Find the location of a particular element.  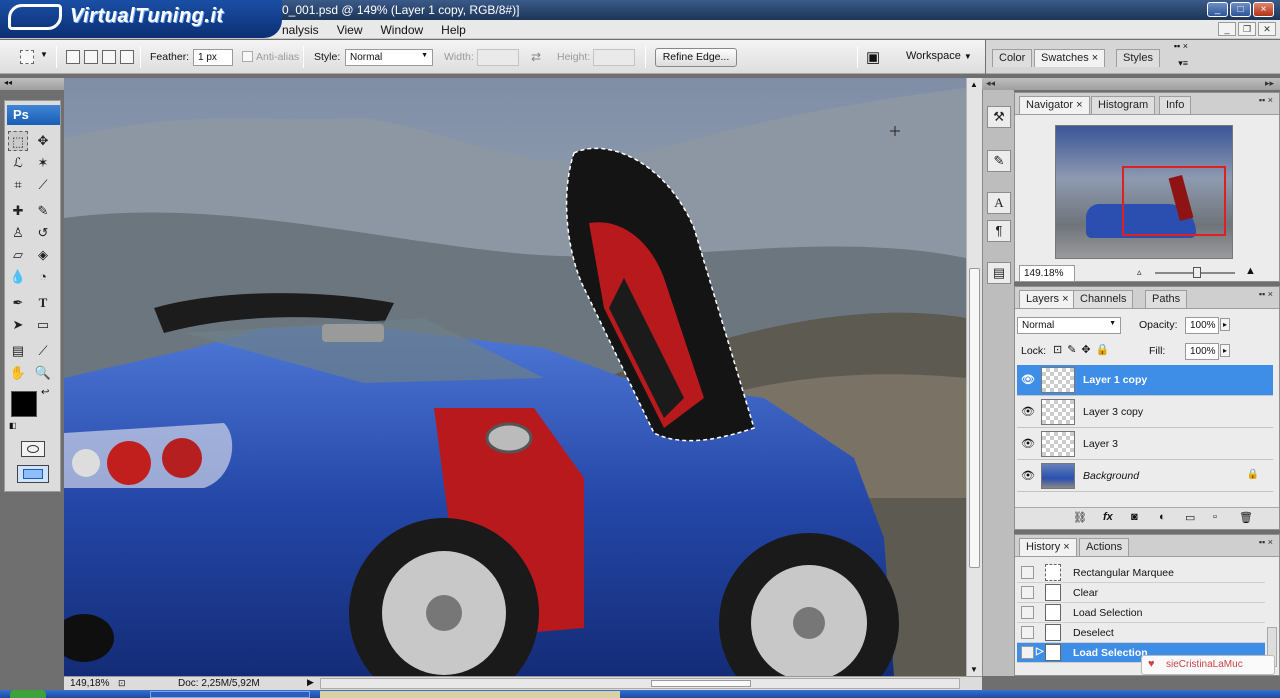

navigator-zoom-field: 149.18% is located at coordinates (1047, 273).